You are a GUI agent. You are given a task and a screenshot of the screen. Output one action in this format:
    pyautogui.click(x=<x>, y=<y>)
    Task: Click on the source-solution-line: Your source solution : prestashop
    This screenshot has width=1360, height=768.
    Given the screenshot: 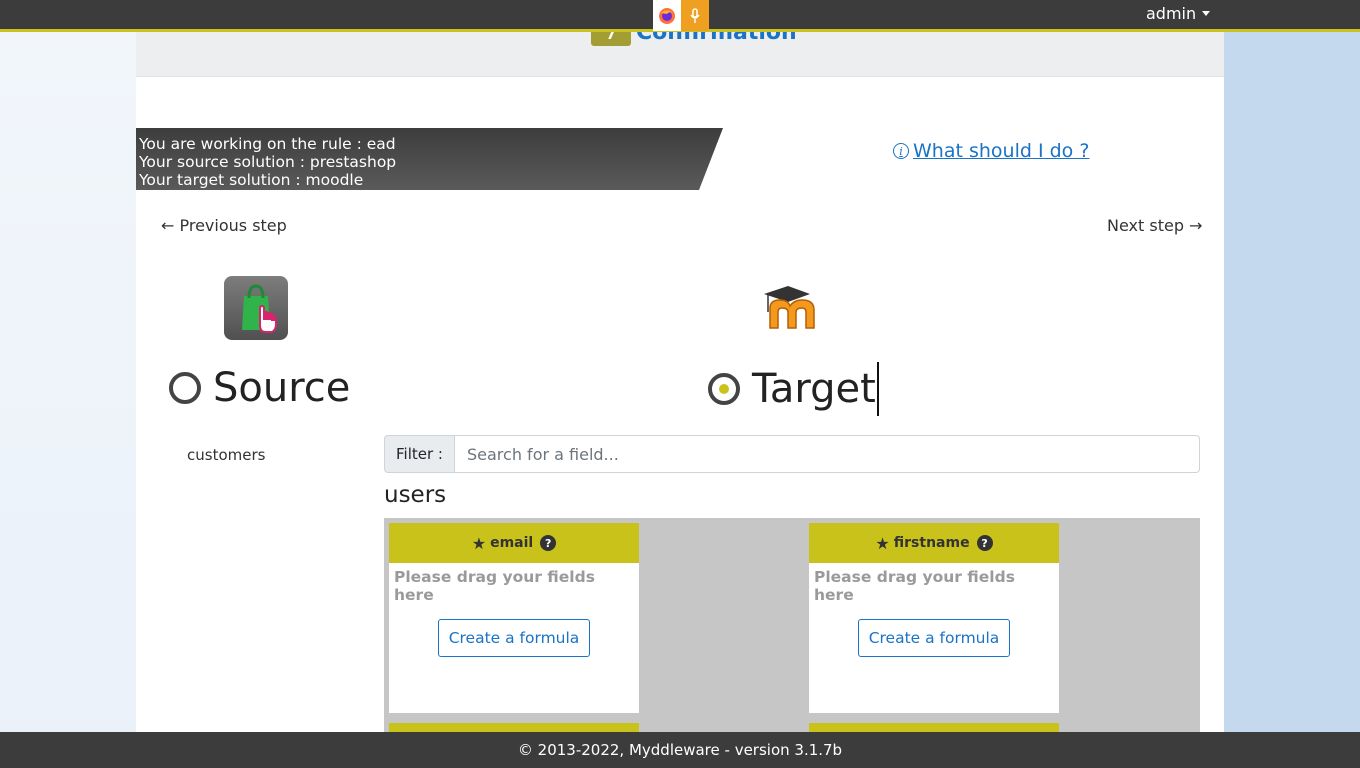 What is the action you would take?
    pyautogui.click(x=268, y=162)
    